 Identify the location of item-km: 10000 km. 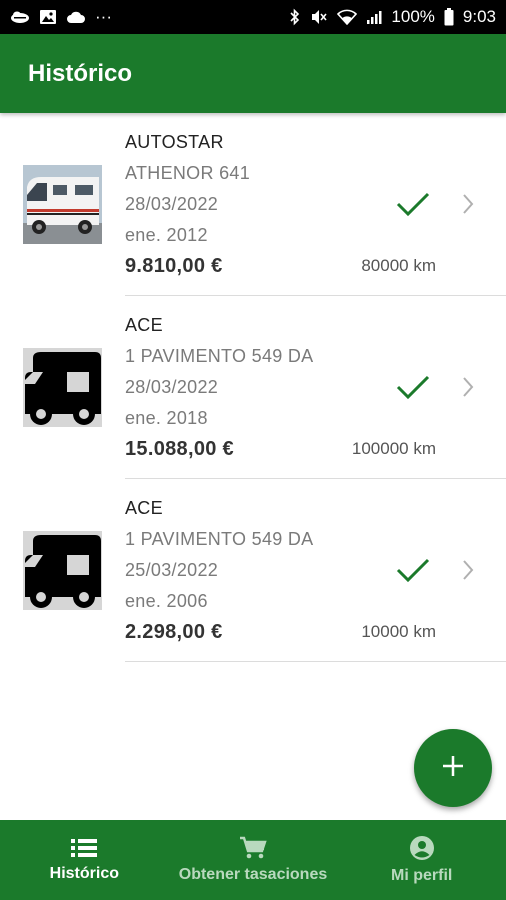
(398, 631).